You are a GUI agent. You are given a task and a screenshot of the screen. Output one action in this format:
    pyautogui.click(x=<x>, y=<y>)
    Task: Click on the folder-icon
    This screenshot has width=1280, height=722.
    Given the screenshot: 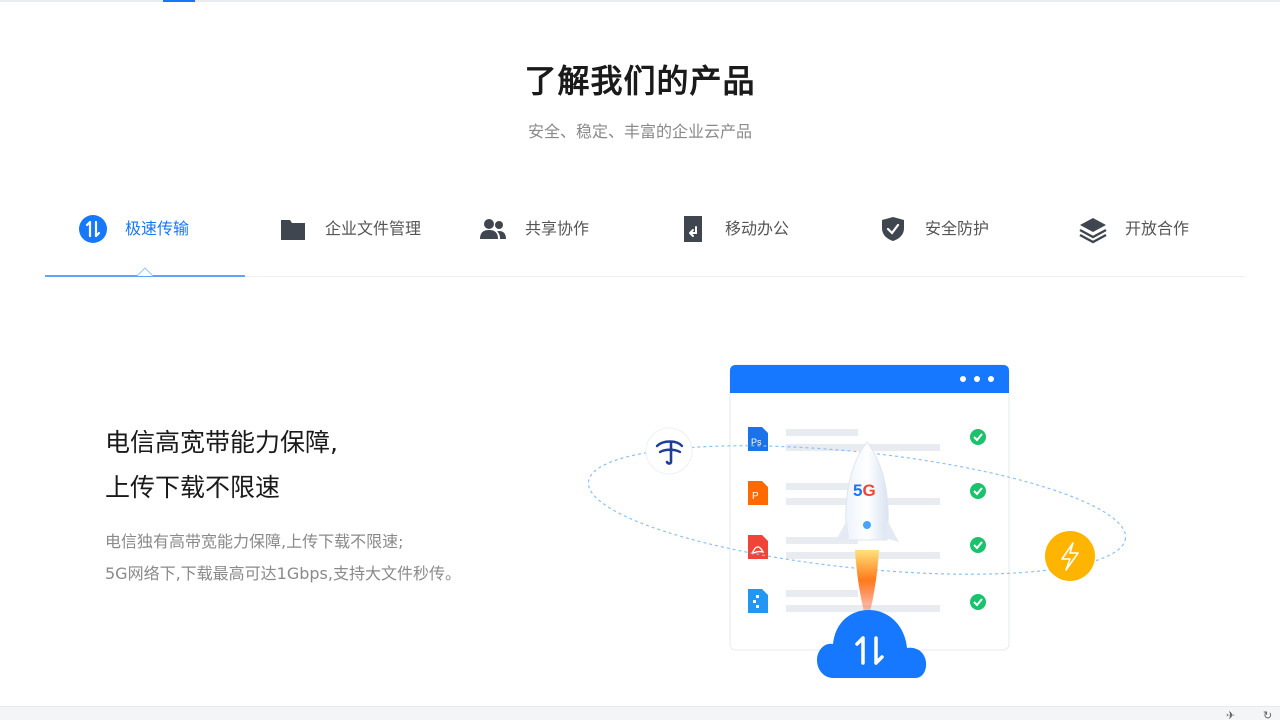 What is the action you would take?
    pyautogui.click(x=293, y=229)
    